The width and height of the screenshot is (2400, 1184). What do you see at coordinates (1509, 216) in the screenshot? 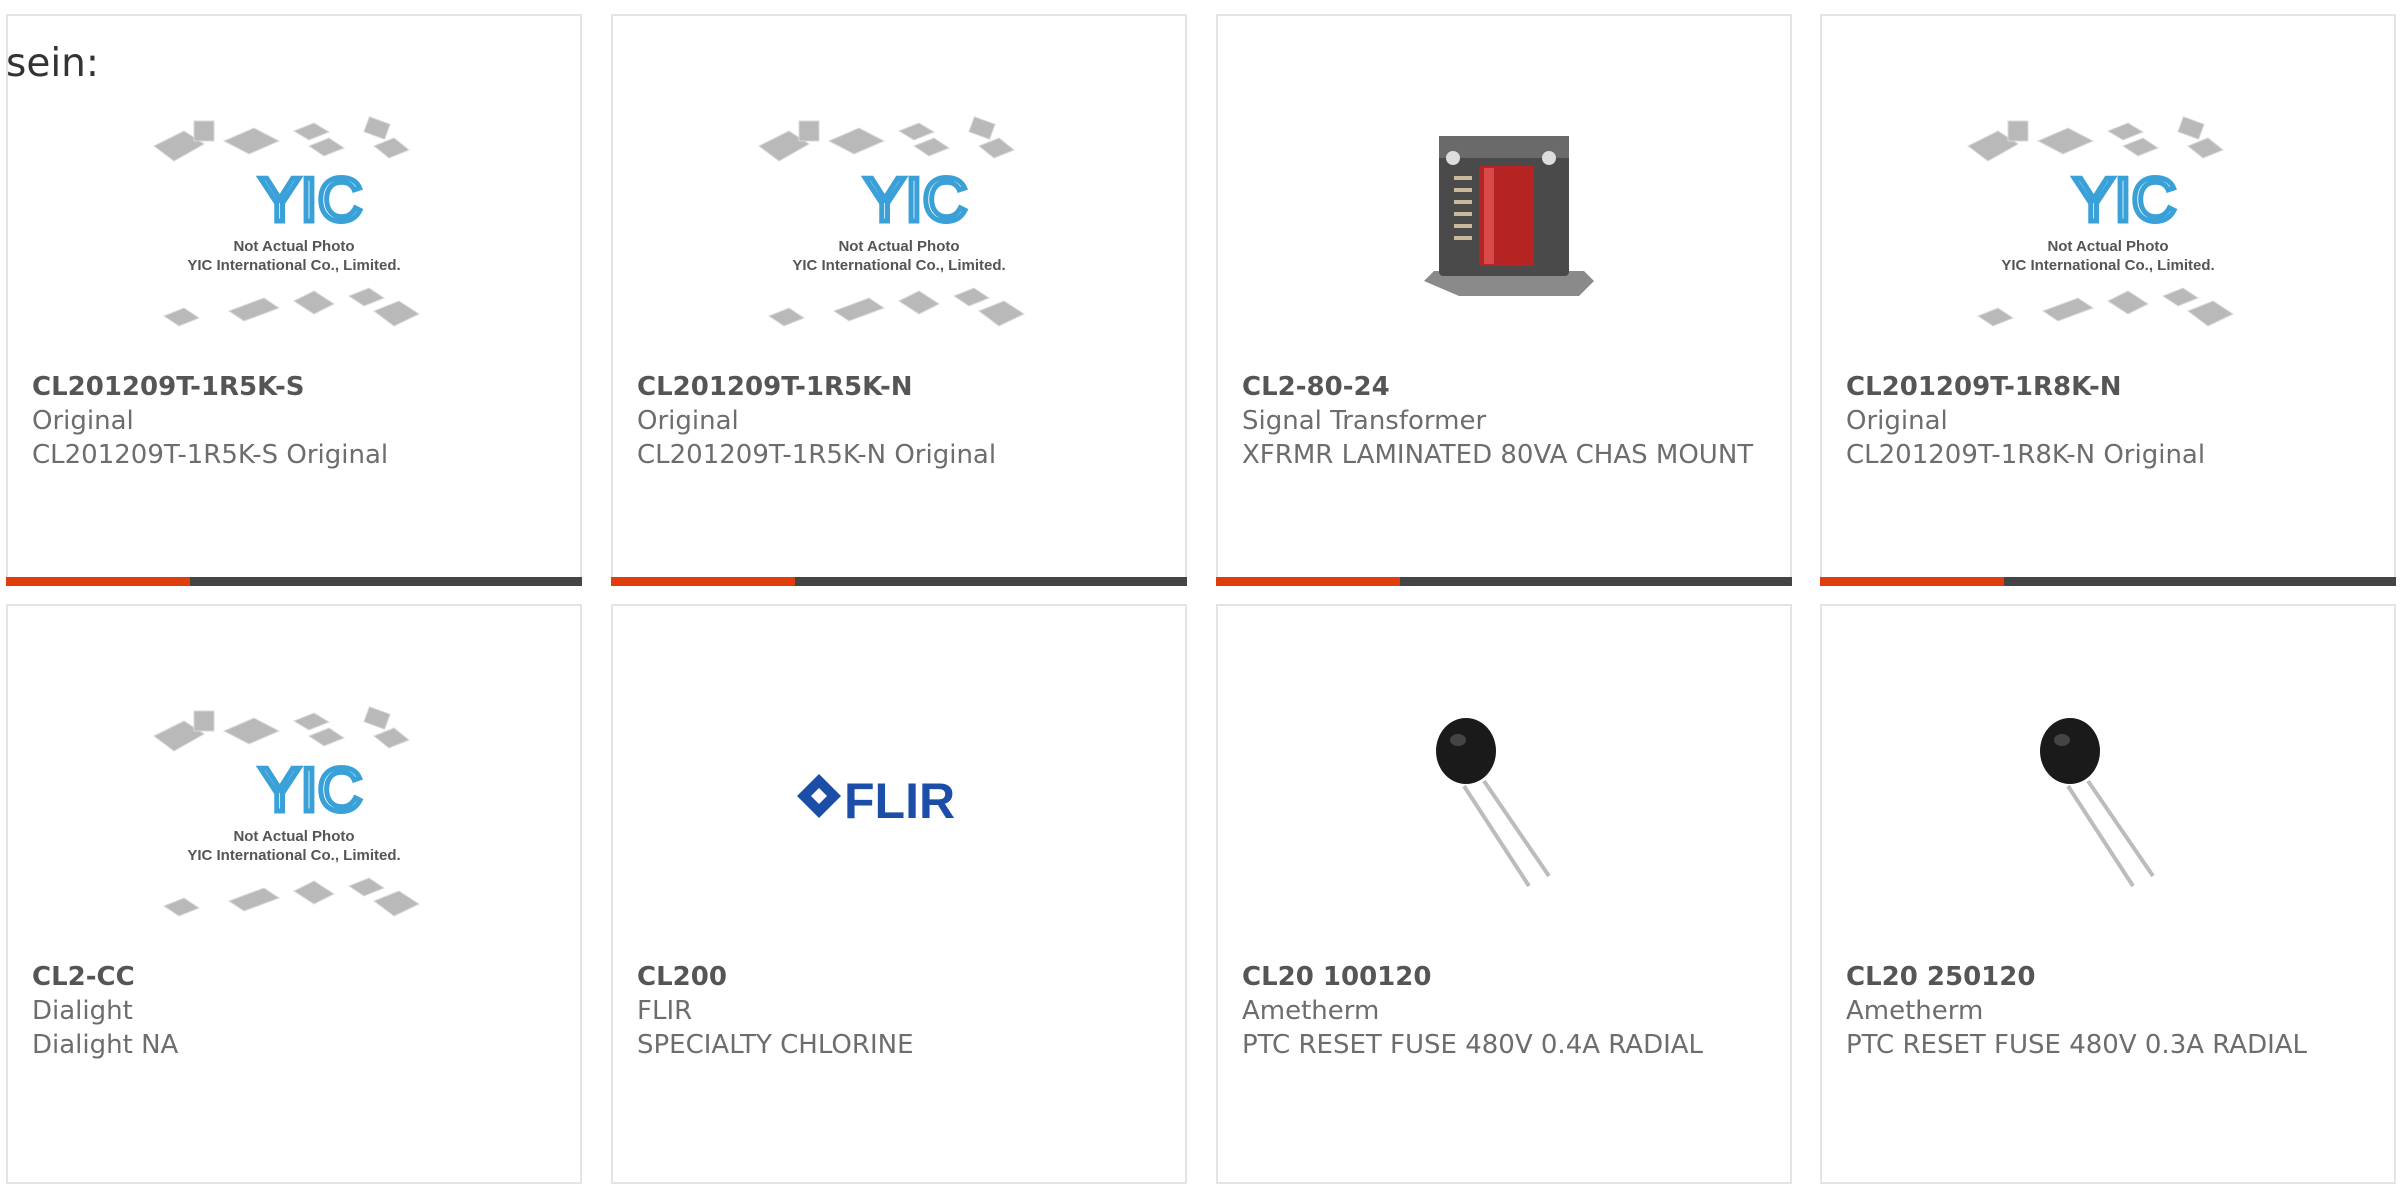
I see `transformer-icon` at bounding box center [1509, 216].